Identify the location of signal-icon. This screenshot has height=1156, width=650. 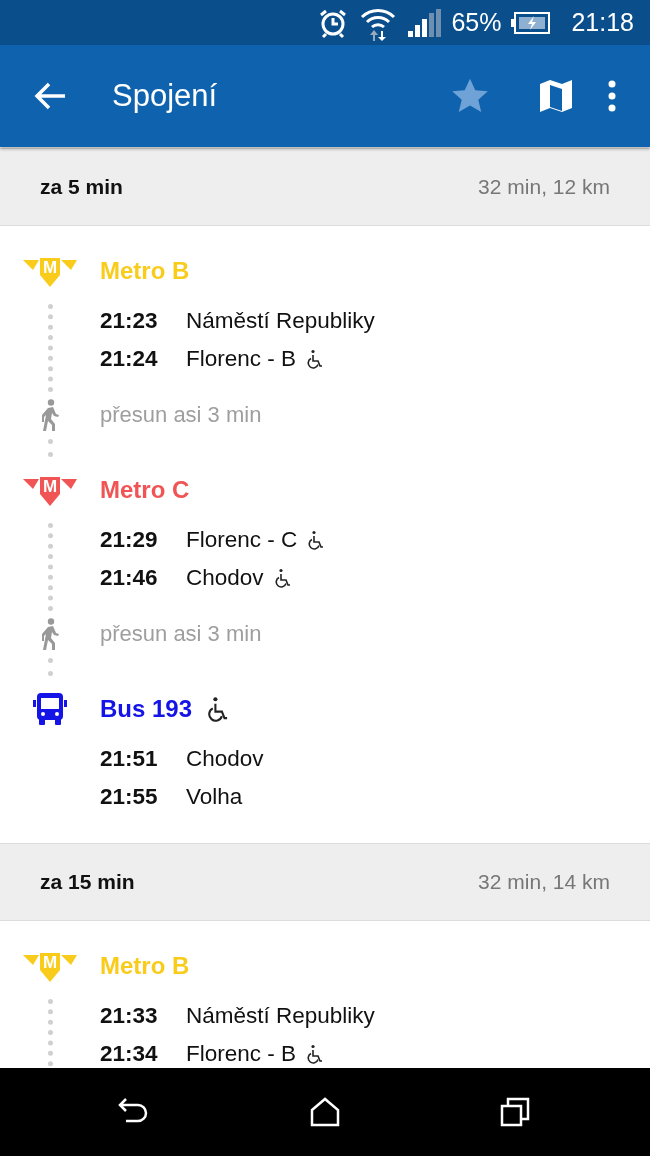
(424, 22).